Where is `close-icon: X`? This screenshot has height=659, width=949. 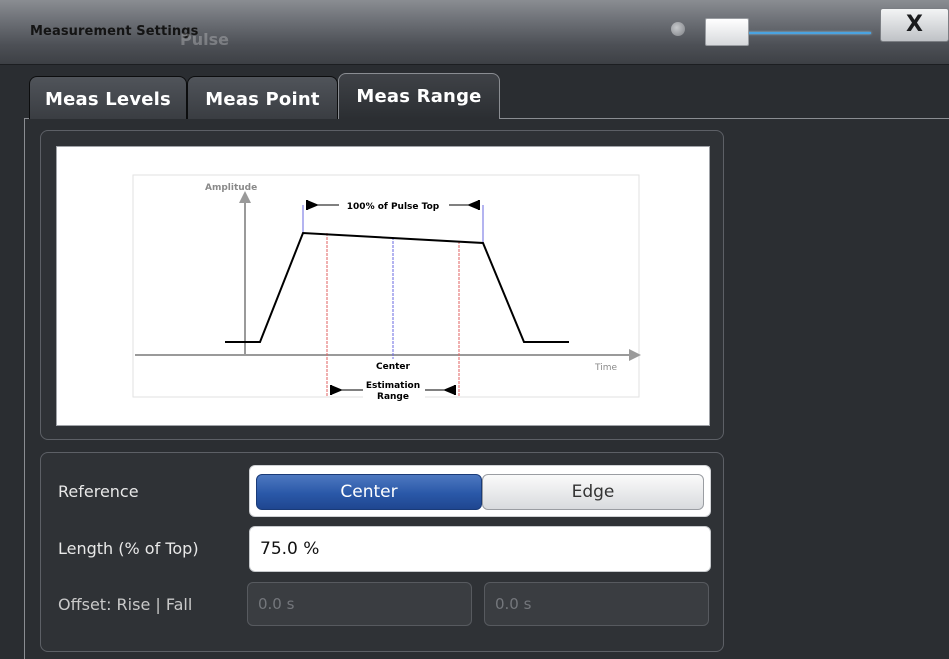
close-icon: X is located at coordinates (914, 24).